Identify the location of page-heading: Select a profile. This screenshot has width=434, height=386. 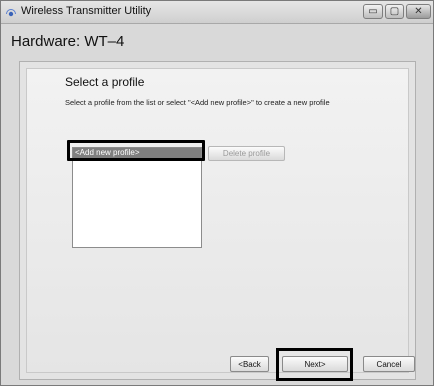
(105, 82).